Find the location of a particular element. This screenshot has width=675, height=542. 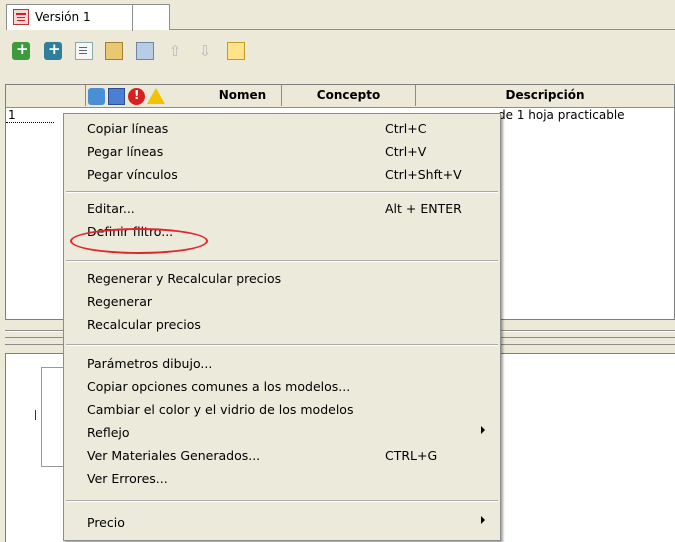

row-focus-outline is located at coordinates (30, 122).